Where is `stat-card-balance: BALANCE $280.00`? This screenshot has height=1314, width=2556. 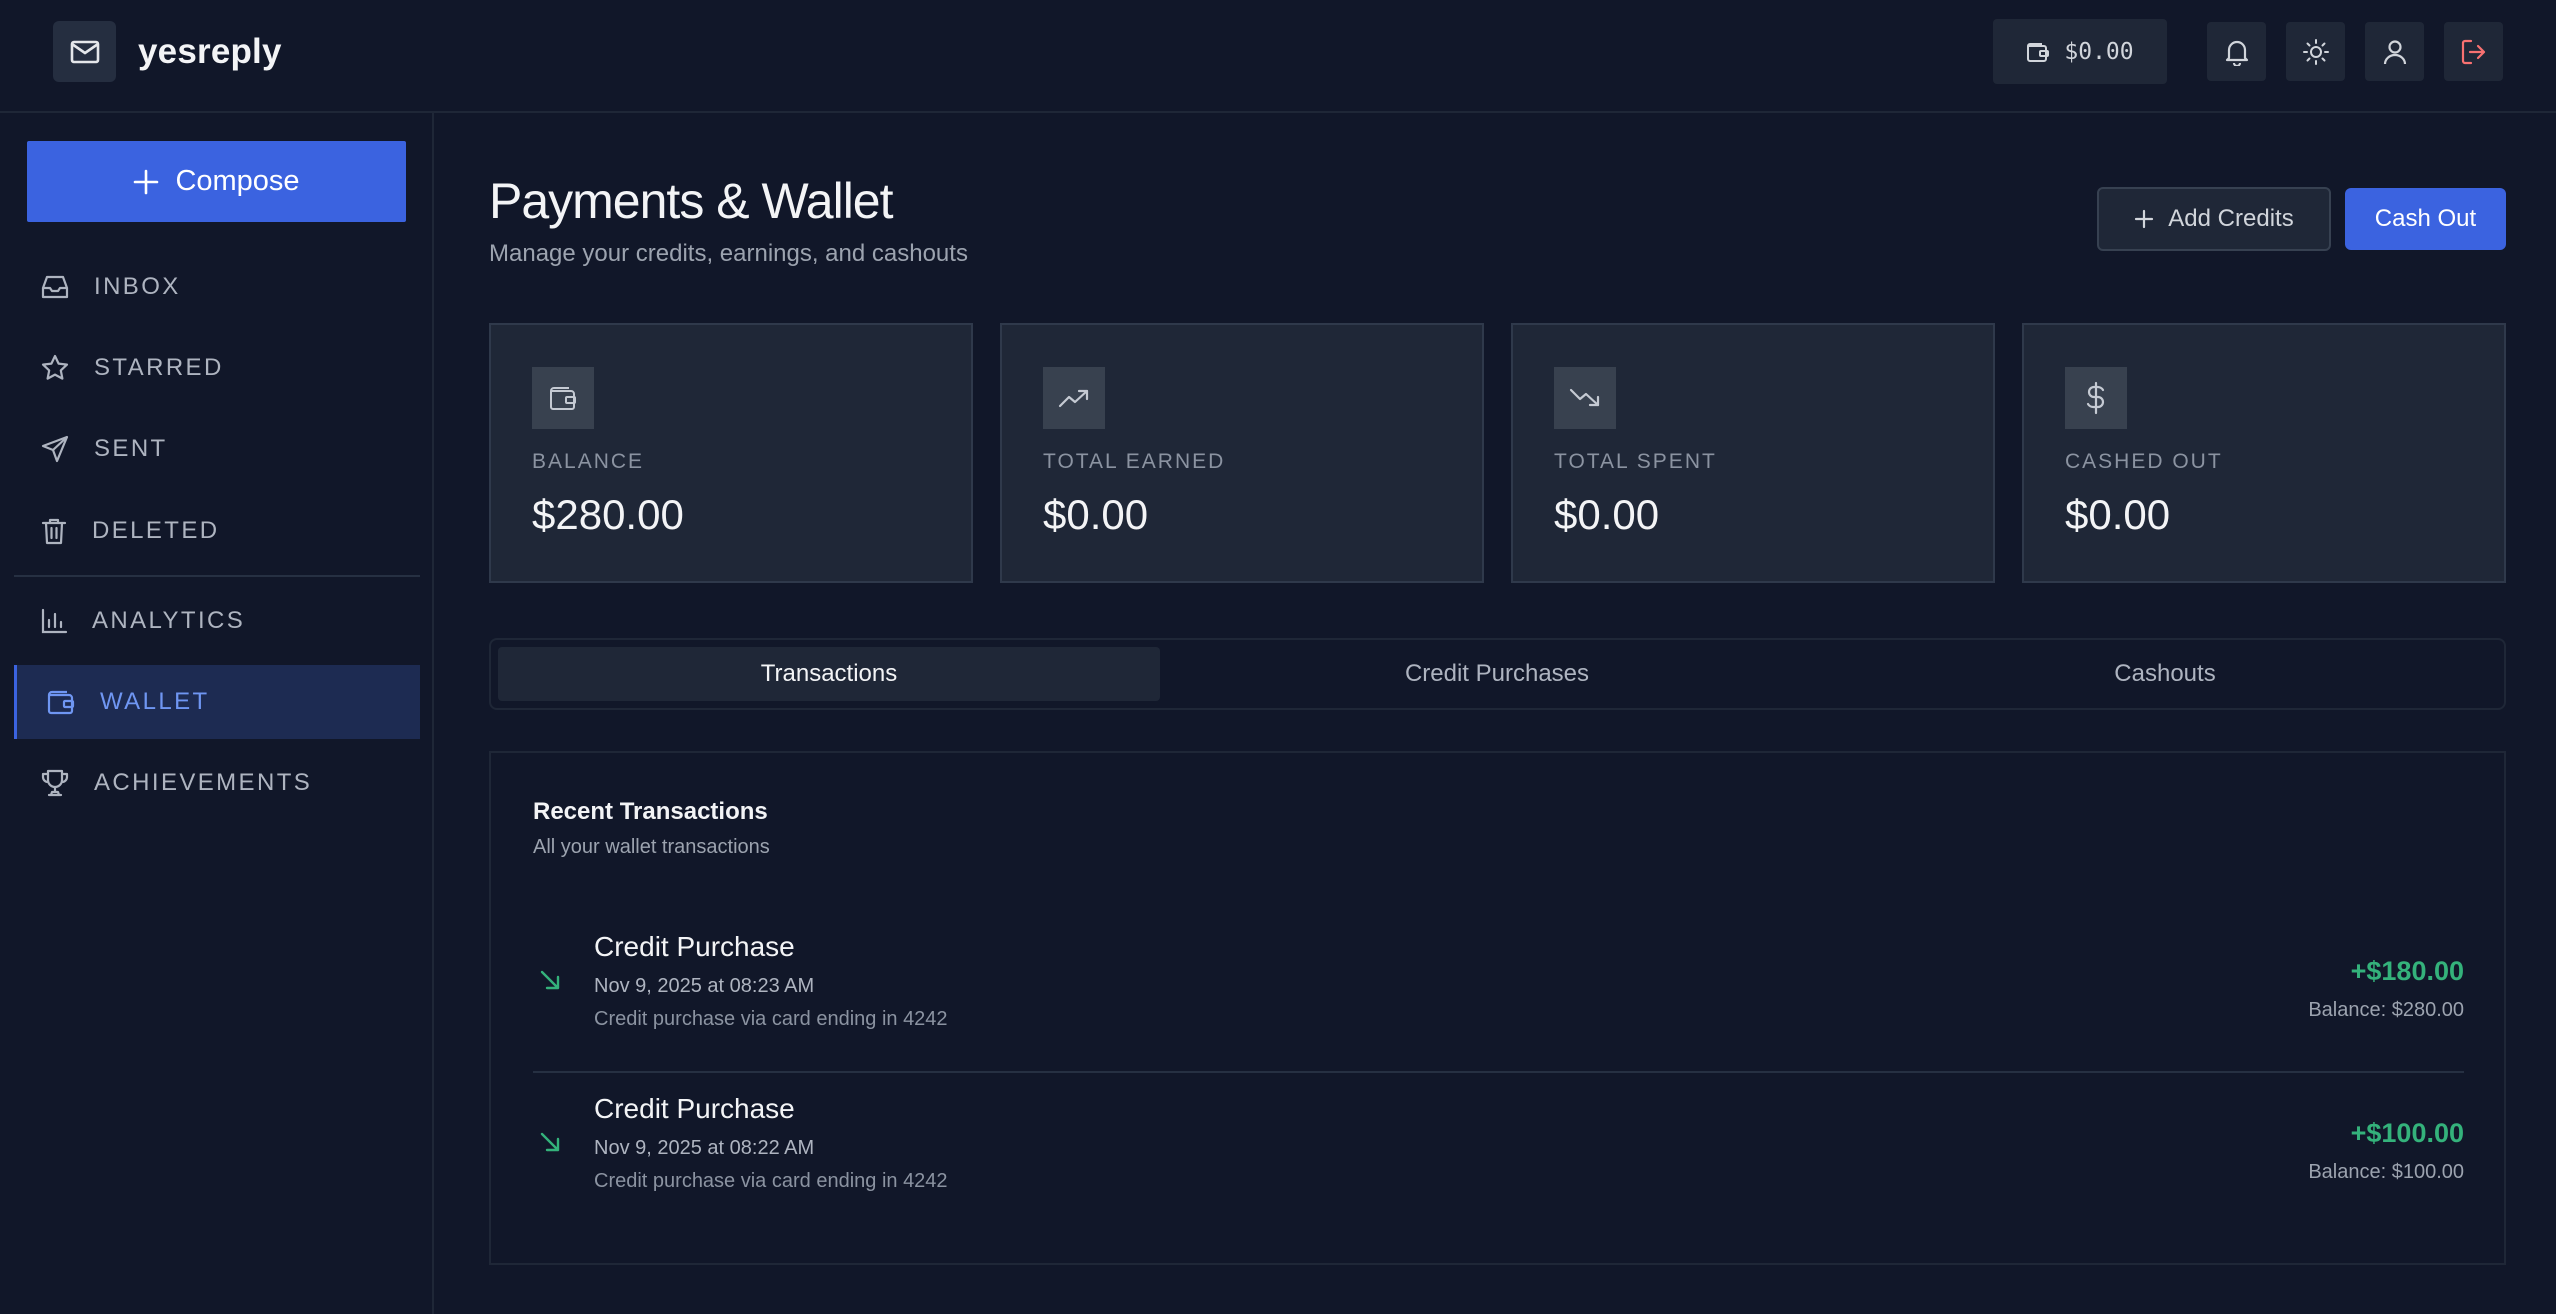
stat-card-balance: BALANCE $280.00 is located at coordinates (731, 453).